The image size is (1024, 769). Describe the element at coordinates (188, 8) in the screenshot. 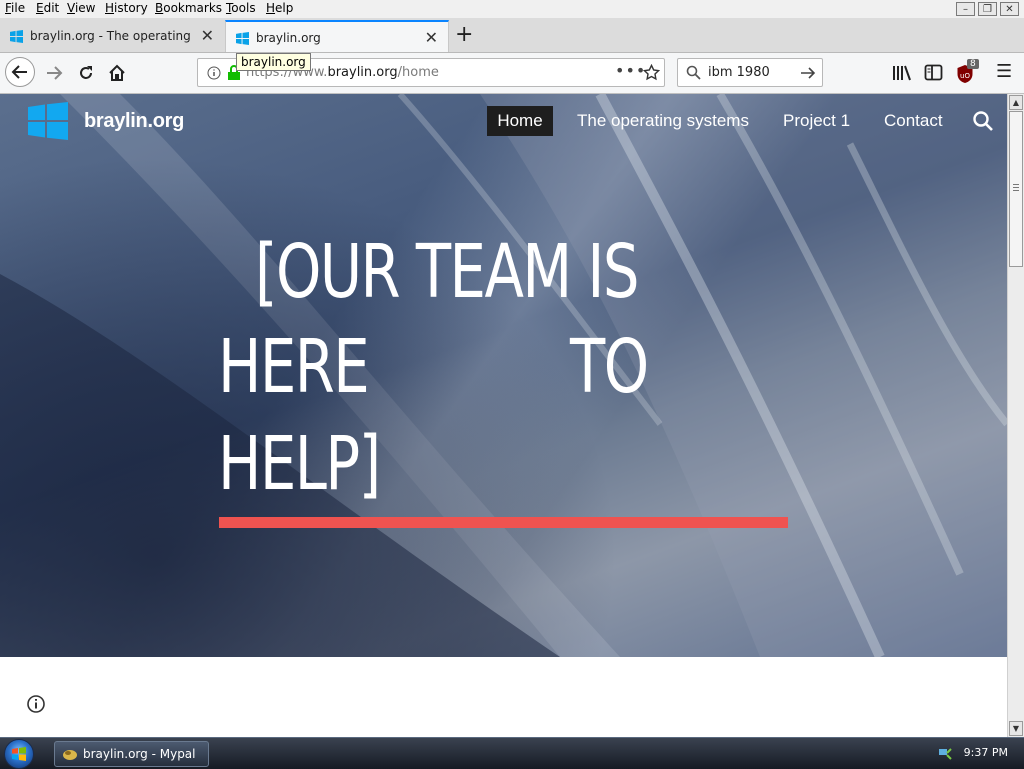

I see `menu-bookmarks: Bookmarks` at that location.